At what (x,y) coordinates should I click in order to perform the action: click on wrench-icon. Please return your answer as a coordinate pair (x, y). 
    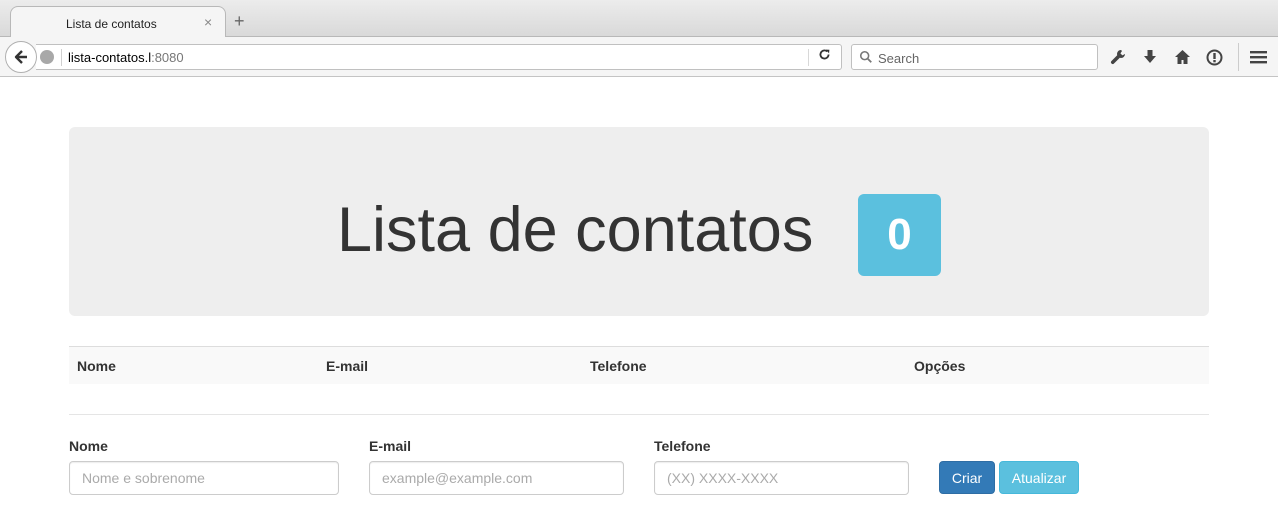
    Looking at the image, I should click on (1118, 57).